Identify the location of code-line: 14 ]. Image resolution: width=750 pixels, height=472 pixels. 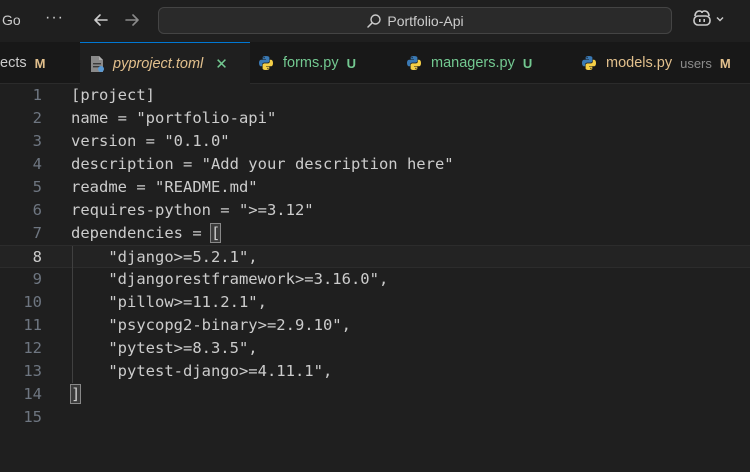
(375, 394).